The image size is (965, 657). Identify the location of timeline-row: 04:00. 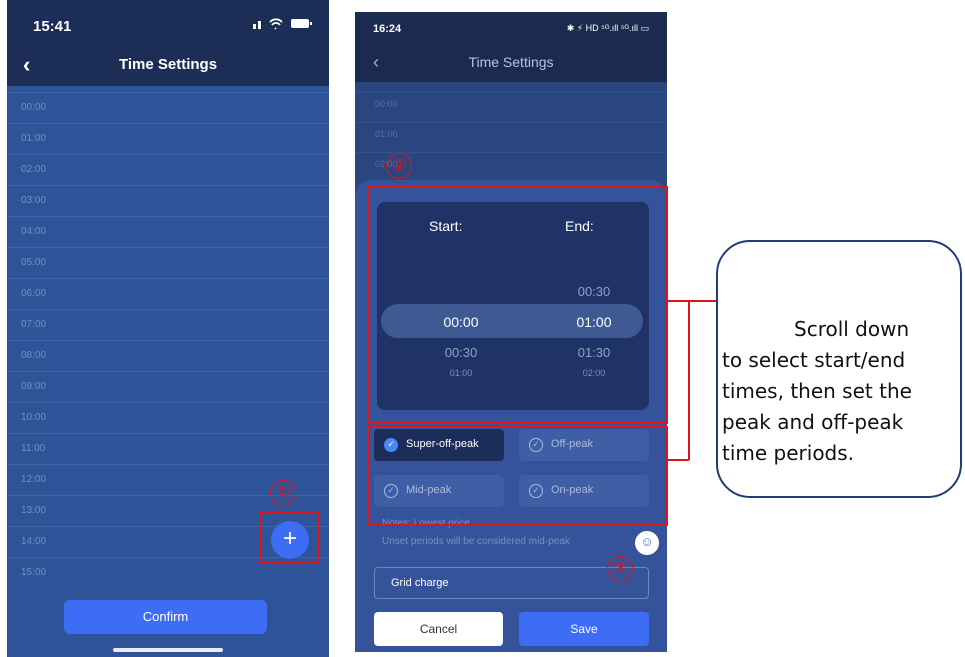
(168, 231).